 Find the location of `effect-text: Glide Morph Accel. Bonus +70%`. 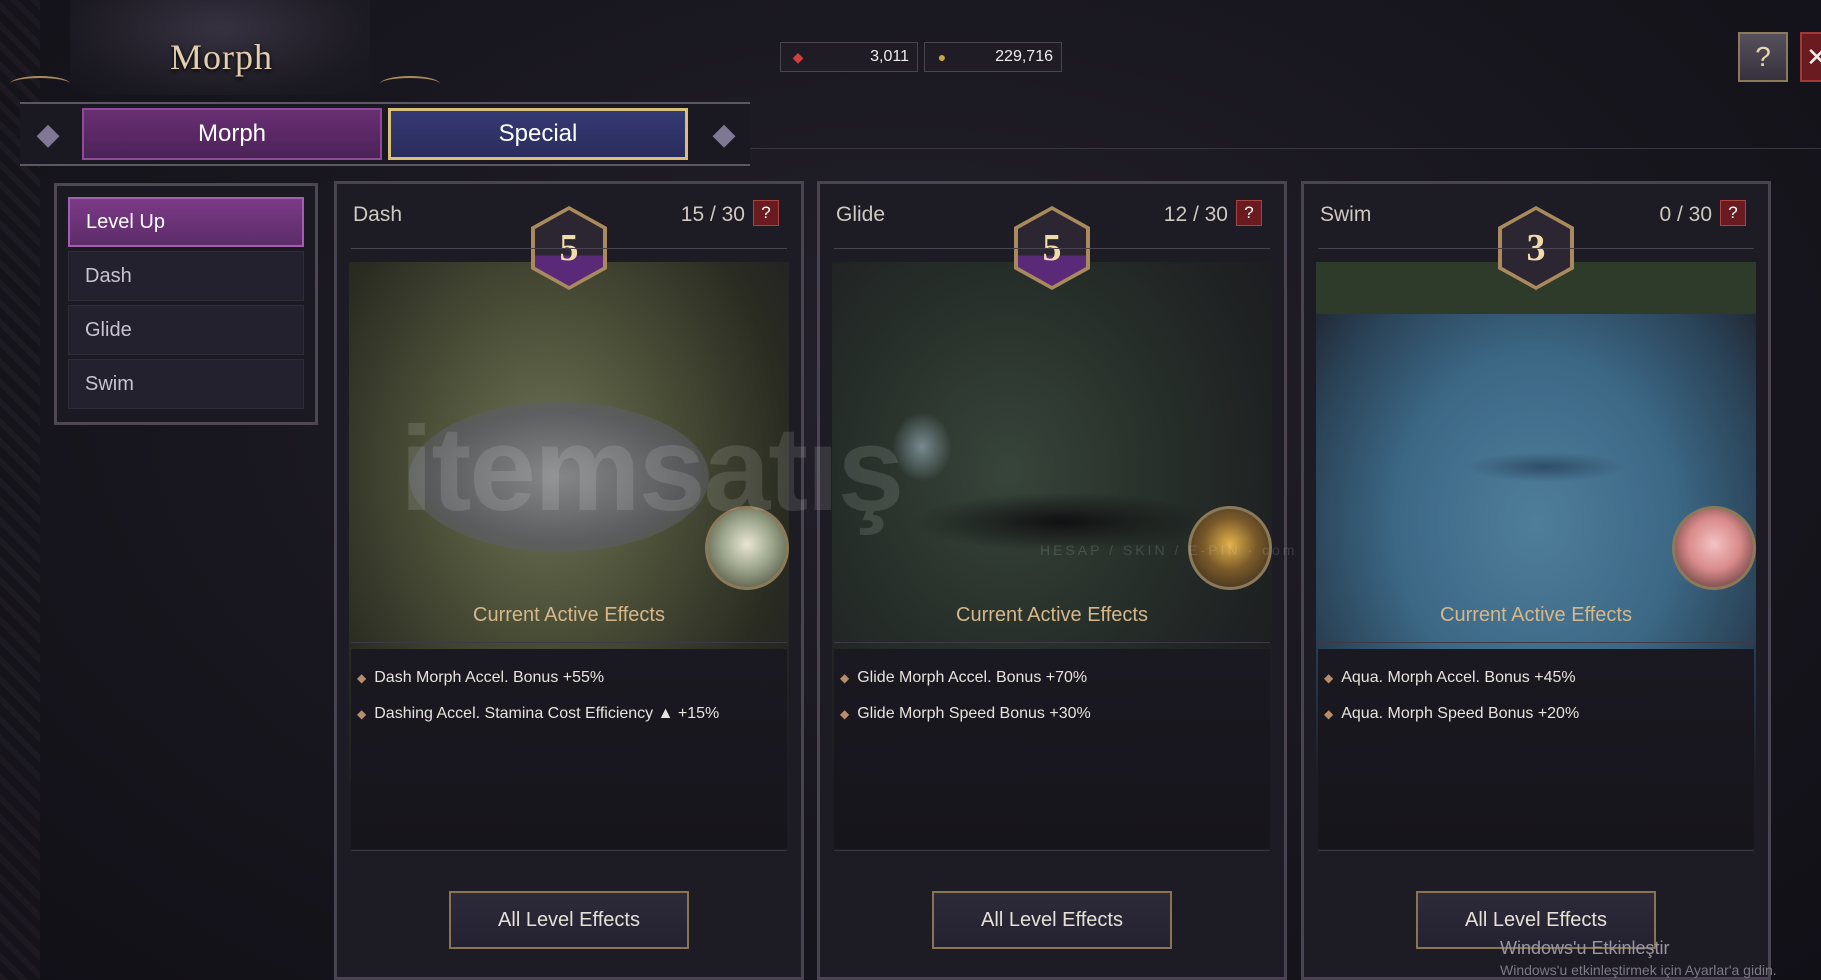

effect-text: Glide Morph Accel. Bonus +70% is located at coordinates (972, 677).